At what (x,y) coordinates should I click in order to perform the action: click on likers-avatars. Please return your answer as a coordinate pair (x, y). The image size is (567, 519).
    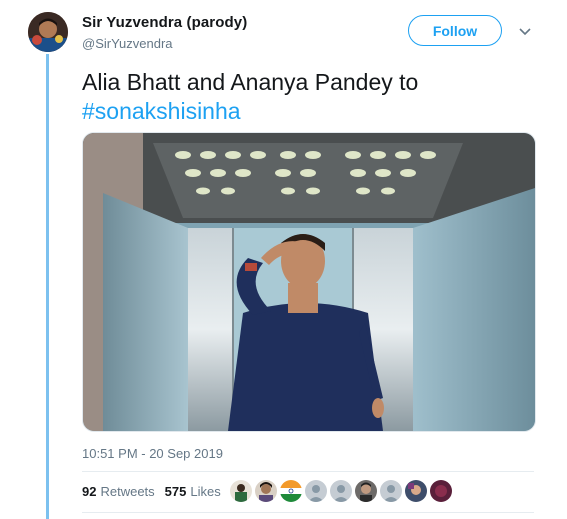
    Looking at the image, I should click on (342, 491).